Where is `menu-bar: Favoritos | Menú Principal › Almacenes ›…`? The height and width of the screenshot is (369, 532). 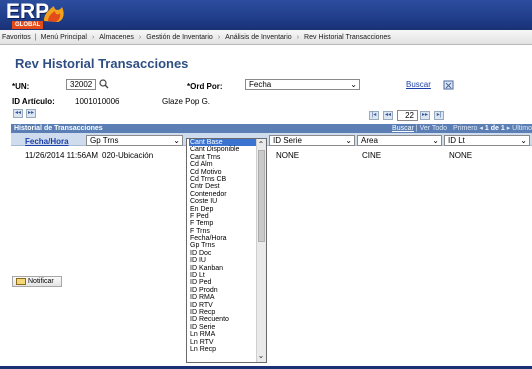
menu-bar: Favoritos | Menú Principal › Almacenes ›… is located at coordinates (266, 37).